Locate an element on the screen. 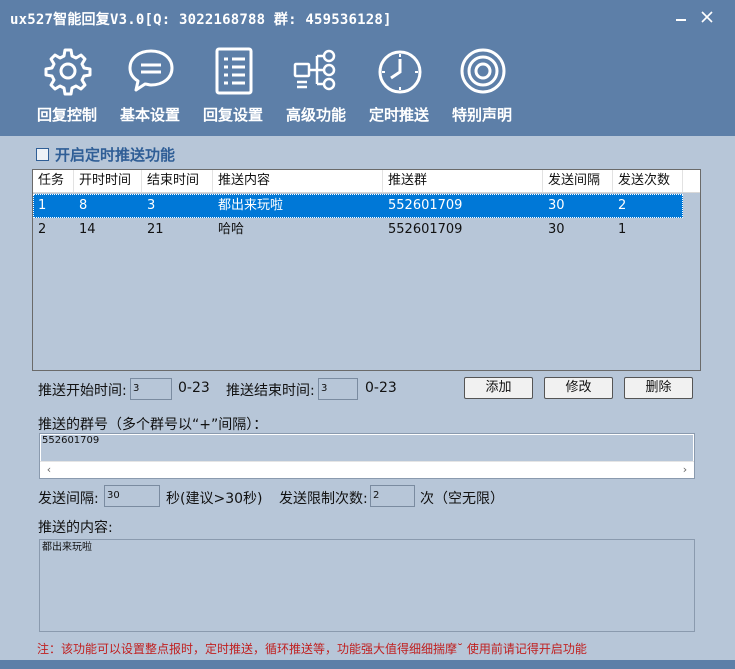  enable-schedule-checkbox is located at coordinates (42, 154).